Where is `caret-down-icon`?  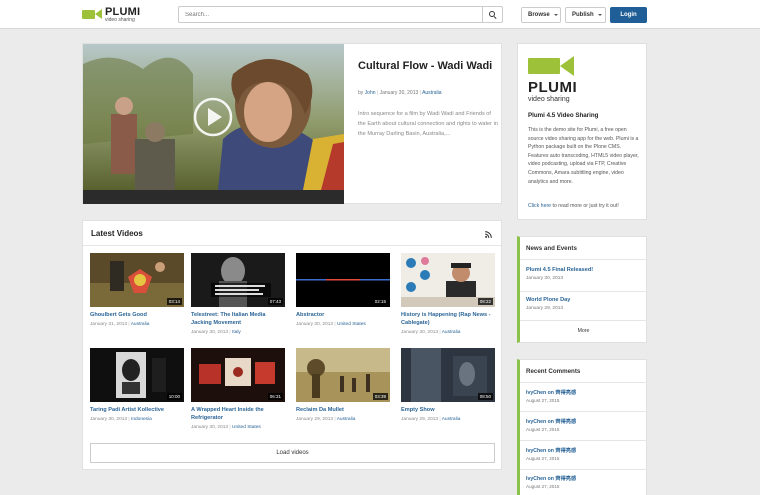 caret-down-icon is located at coordinates (599, 15).